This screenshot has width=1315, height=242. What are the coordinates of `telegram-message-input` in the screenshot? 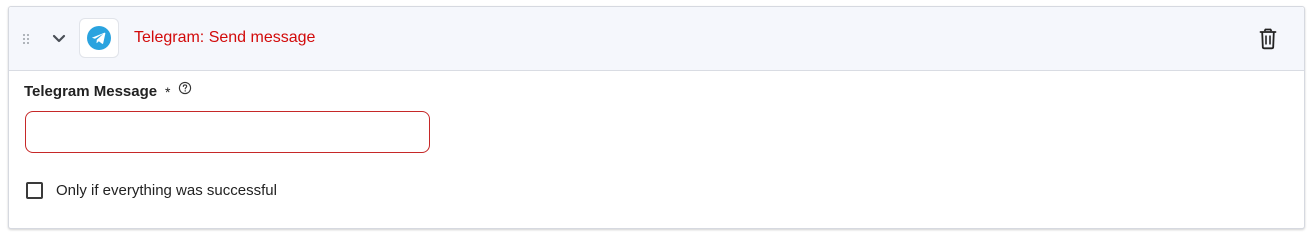 It's located at (227, 132).